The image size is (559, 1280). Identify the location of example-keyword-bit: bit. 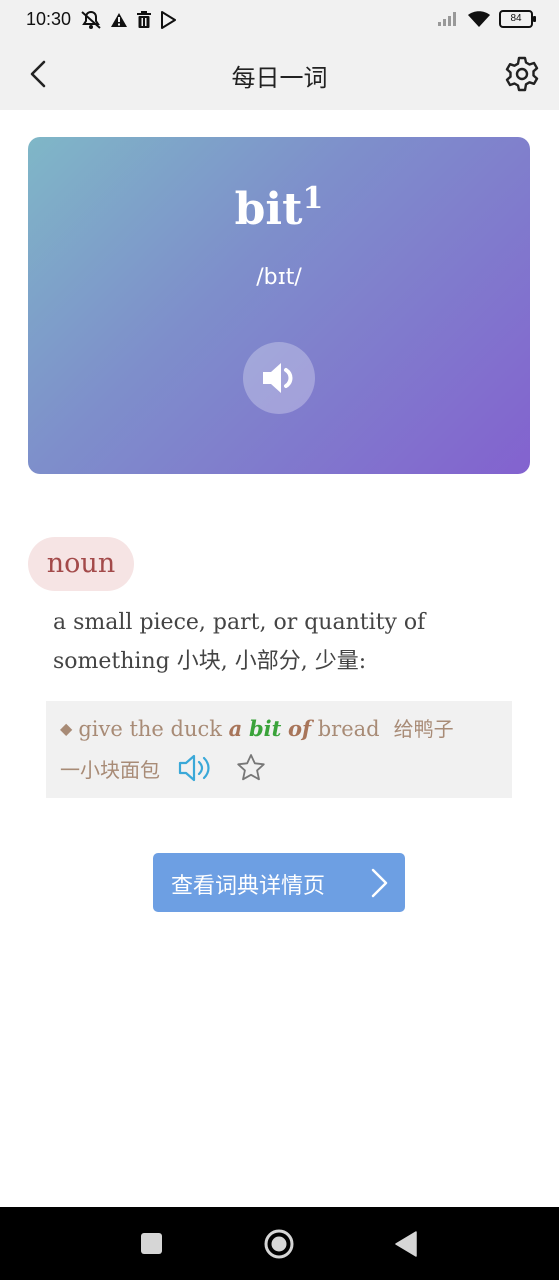
(265, 728).